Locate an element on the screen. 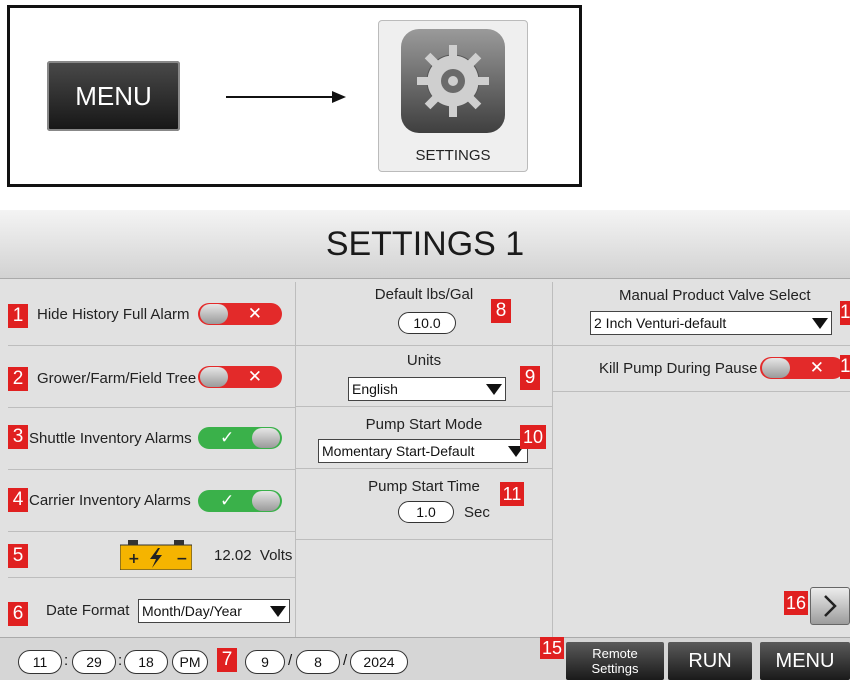 The image size is (850, 680). pump-start-mode-label: Pump Start Mode is located at coordinates (424, 424).